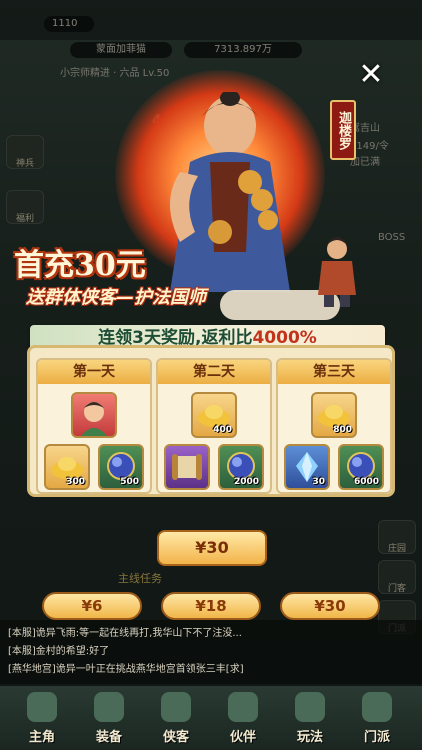 Image resolution: width=422 pixels, height=750 pixels. What do you see at coordinates (187, 467) in the screenshot?
I see `scroll-icon` at bounding box center [187, 467].